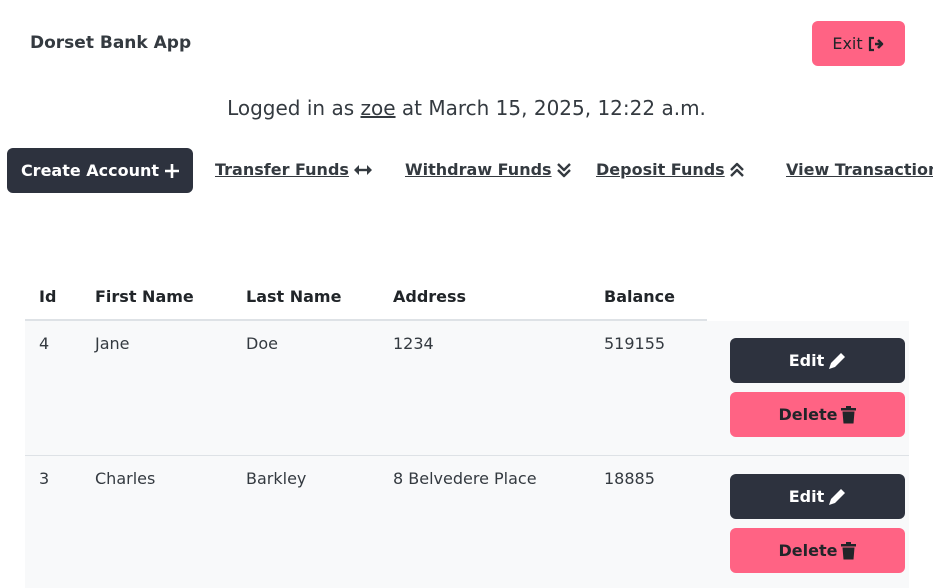  What do you see at coordinates (411, 108) in the screenshot?
I see `login-middle: at` at bounding box center [411, 108].